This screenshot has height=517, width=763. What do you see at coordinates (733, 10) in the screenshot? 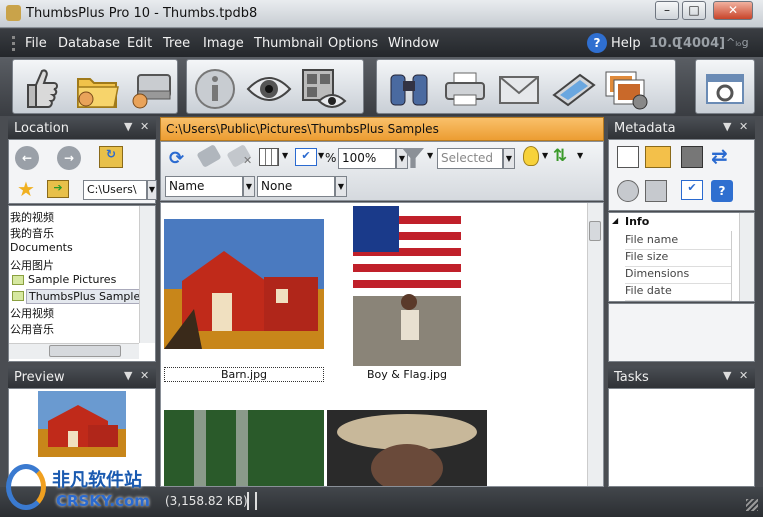
I see `close-button: ✕` at bounding box center [733, 10].